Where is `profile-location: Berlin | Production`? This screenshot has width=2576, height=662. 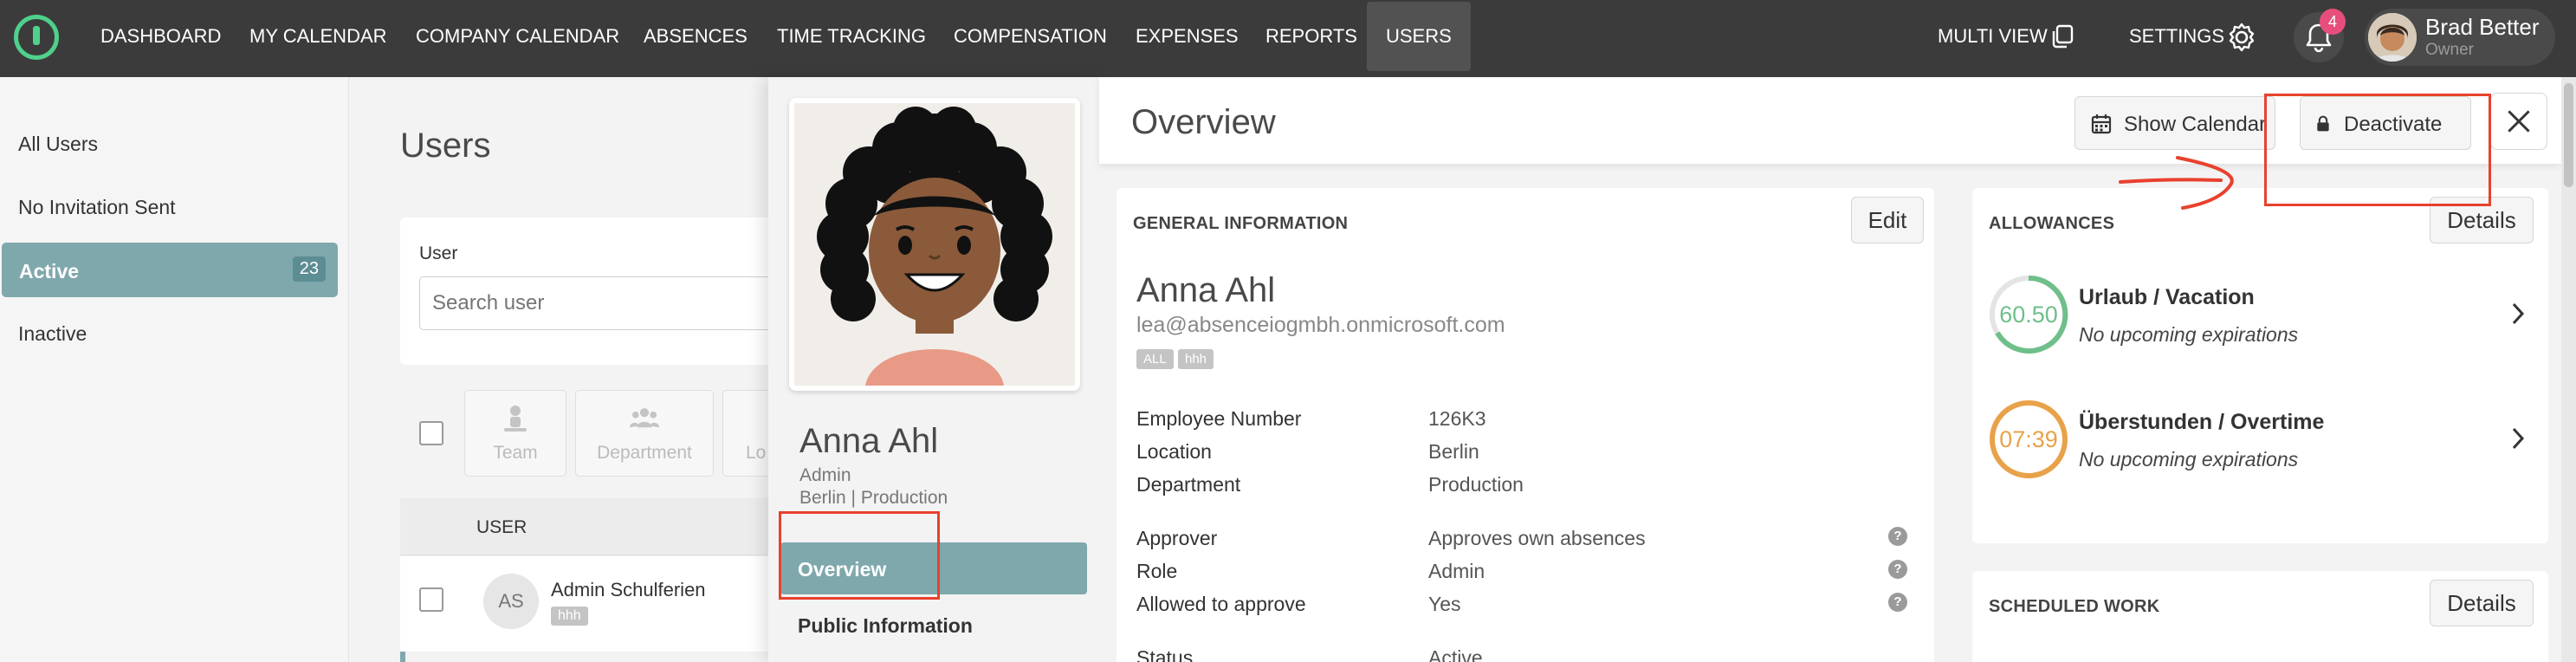
profile-location: Berlin | Production is located at coordinates (873, 498).